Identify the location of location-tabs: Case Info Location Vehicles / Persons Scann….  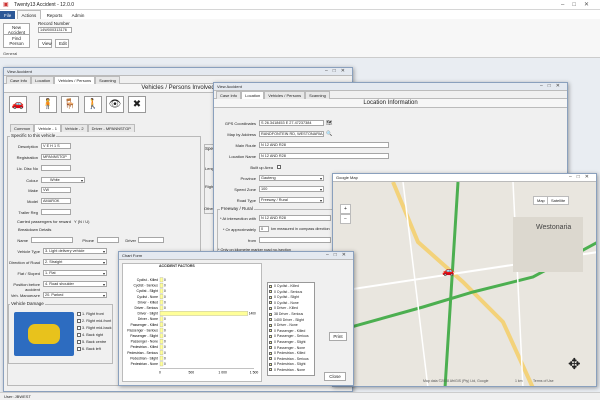
(390, 95).